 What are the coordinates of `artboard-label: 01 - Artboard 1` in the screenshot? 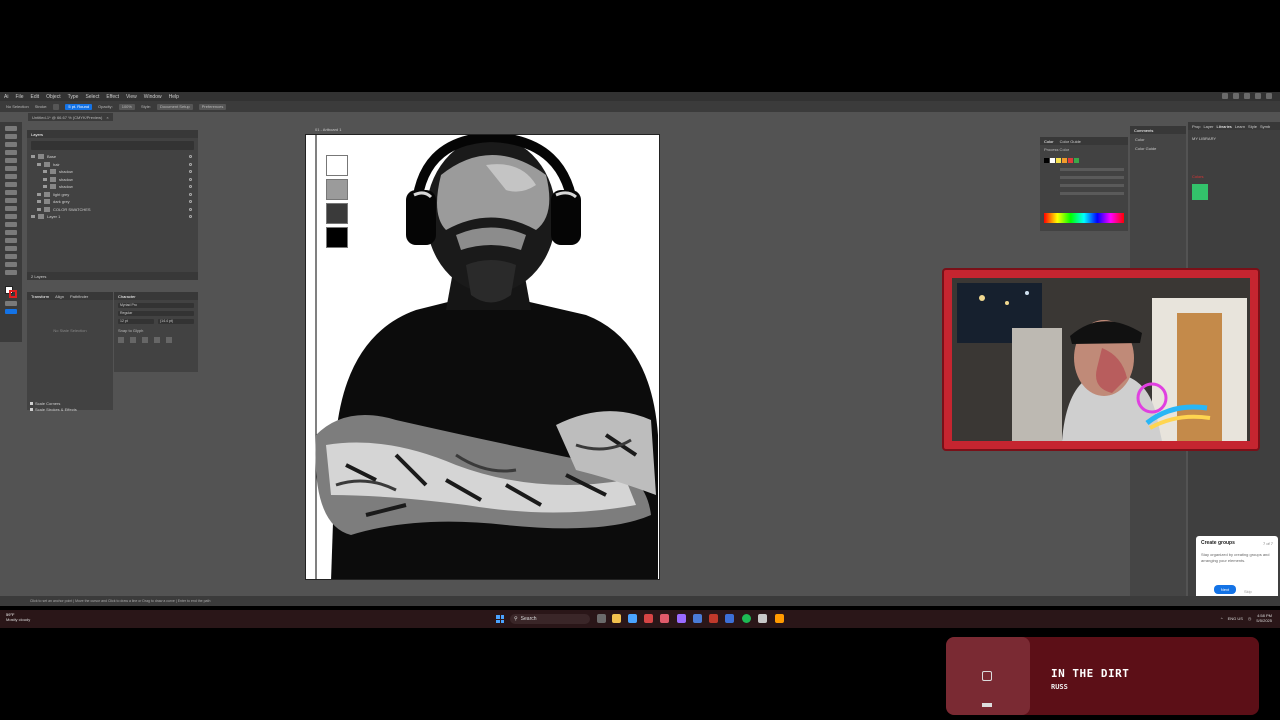 It's located at (328, 129).